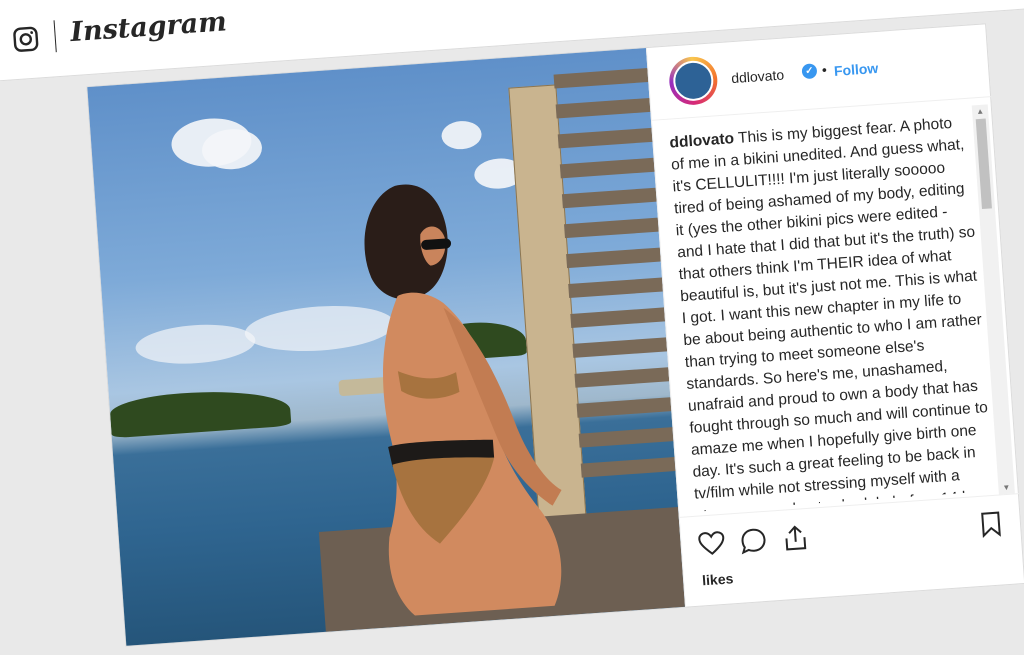 The width and height of the screenshot is (1024, 655). What do you see at coordinates (983, 164) in the screenshot?
I see `scroll-thumb` at bounding box center [983, 164].